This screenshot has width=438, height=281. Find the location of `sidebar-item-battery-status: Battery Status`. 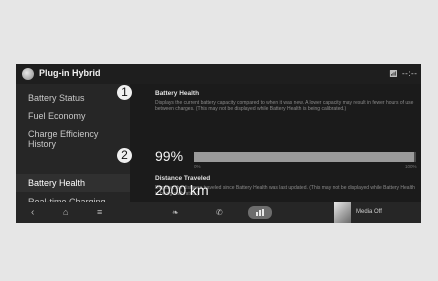

sidebar-item-battery-status: Battery Status is located at coordinates (56, 98).